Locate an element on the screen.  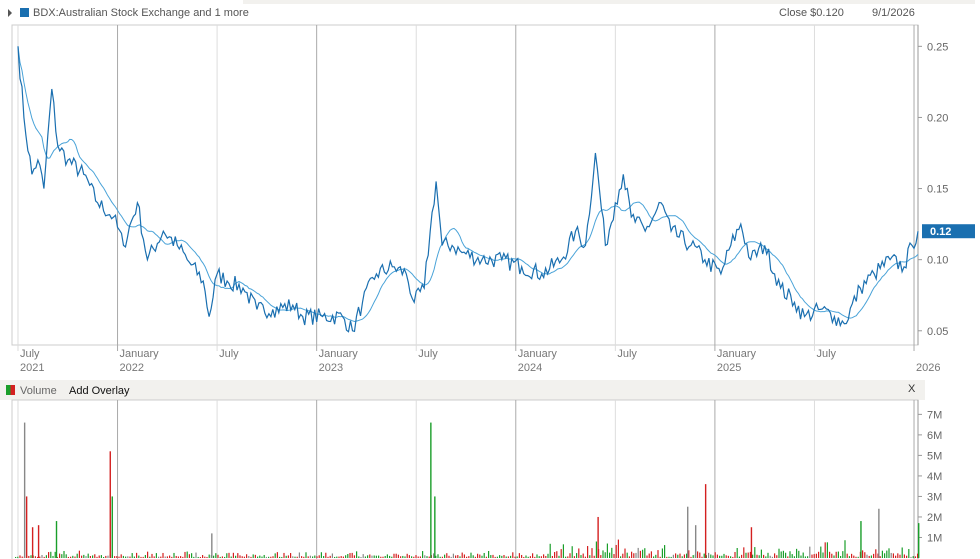
y-tick-label: 0.05 is located at coordinates (937, 332).